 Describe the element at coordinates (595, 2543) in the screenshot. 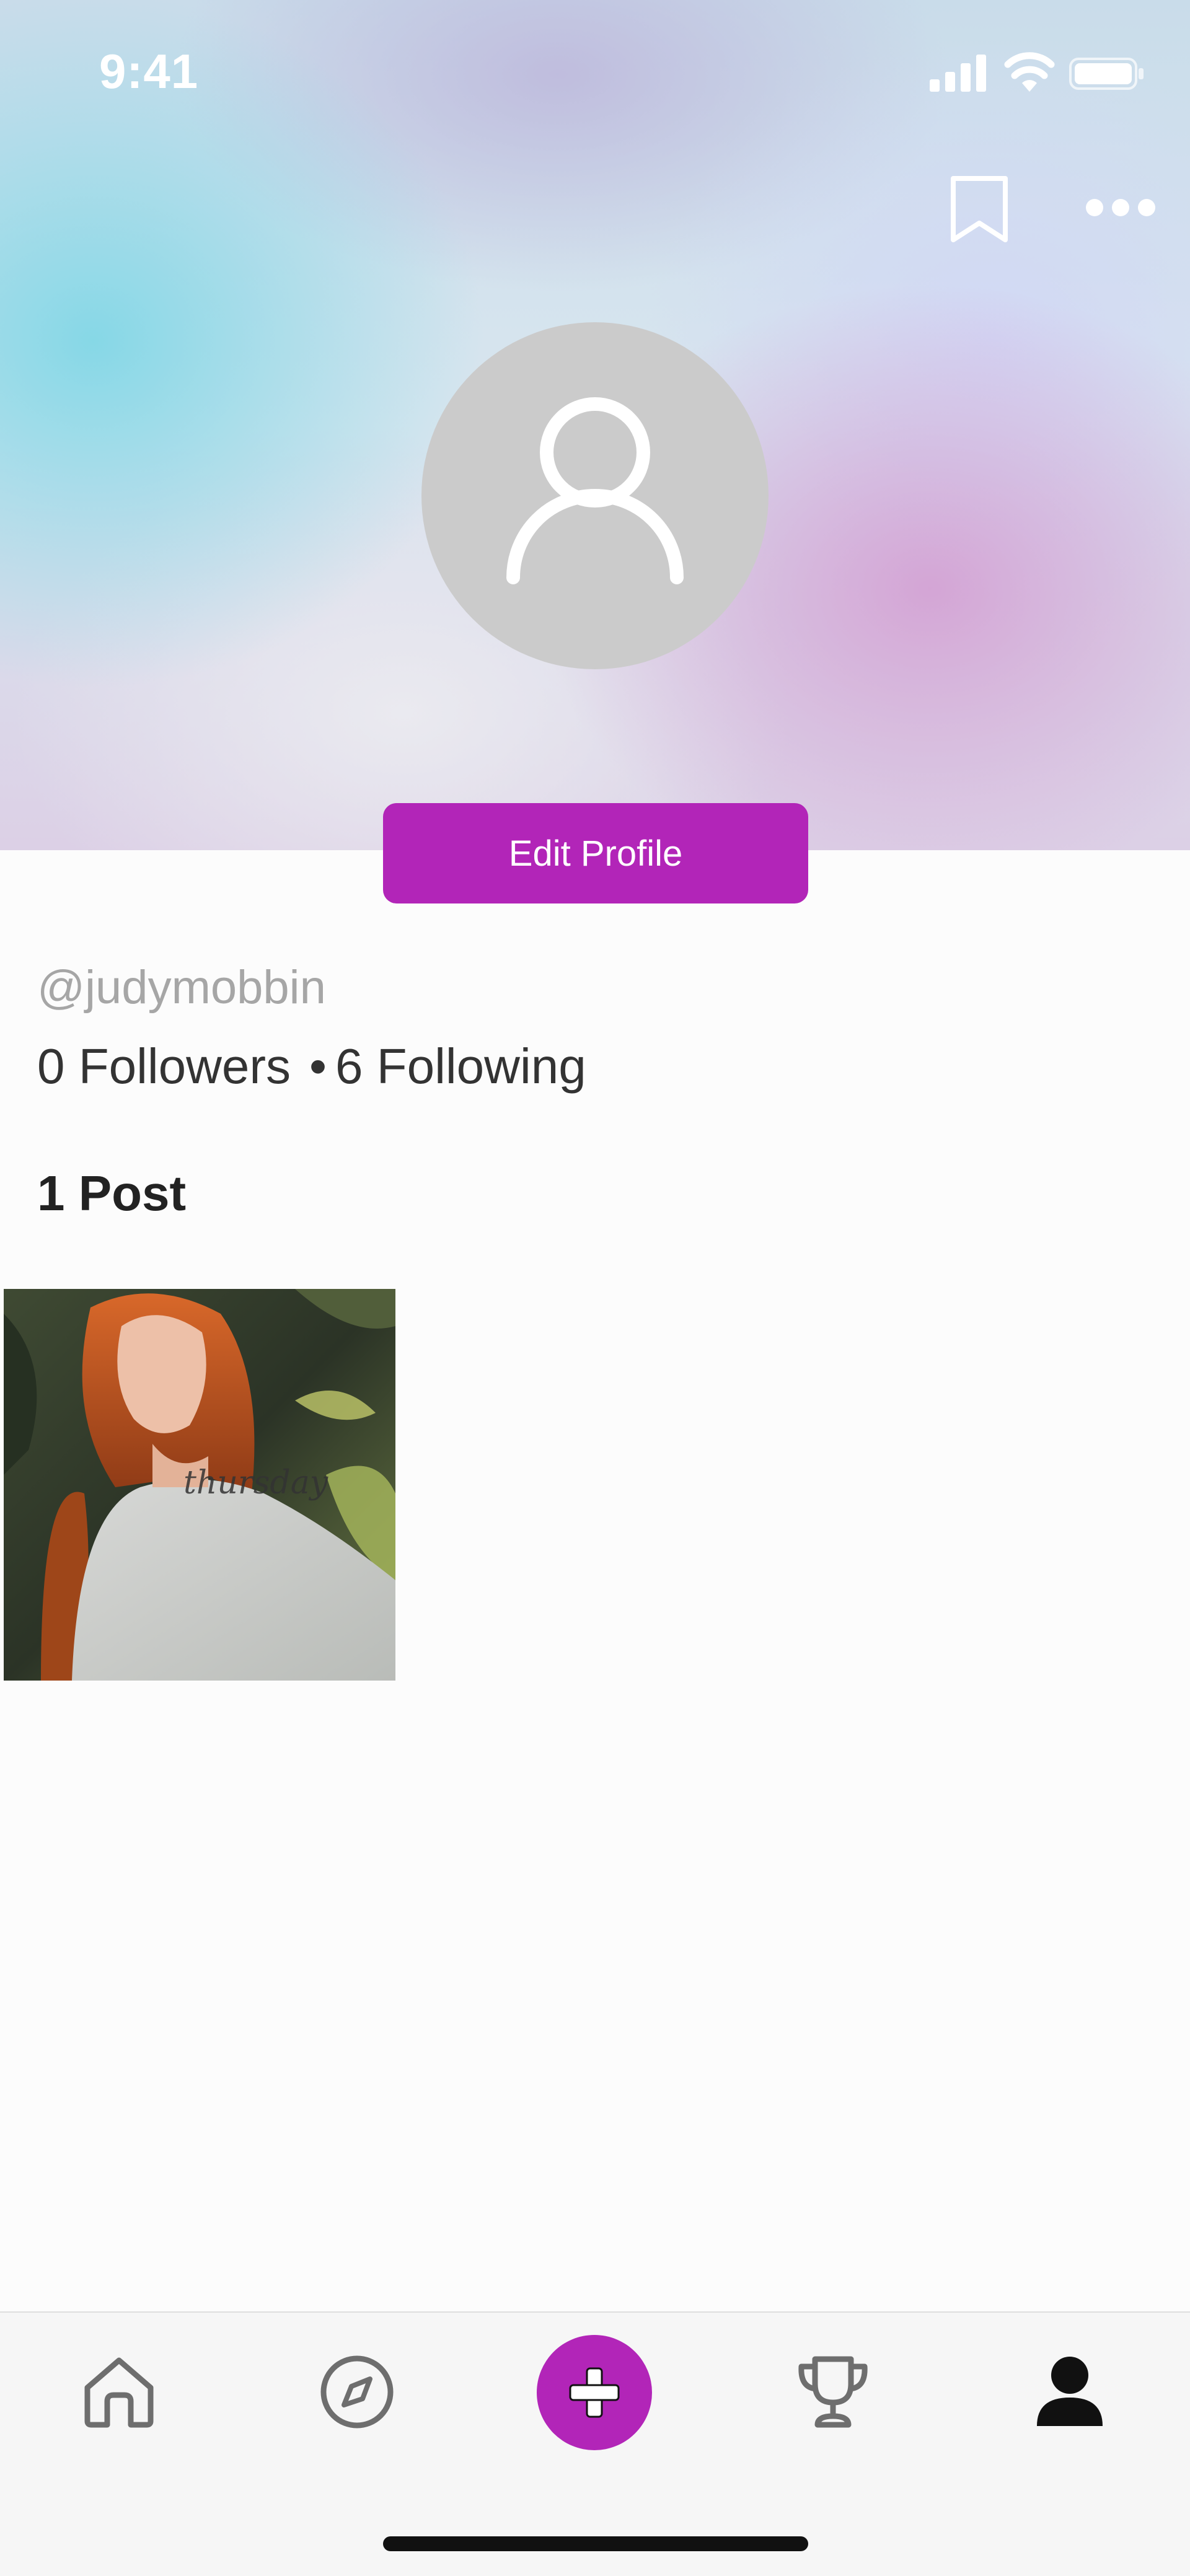

I see `home-indicator` at that location.